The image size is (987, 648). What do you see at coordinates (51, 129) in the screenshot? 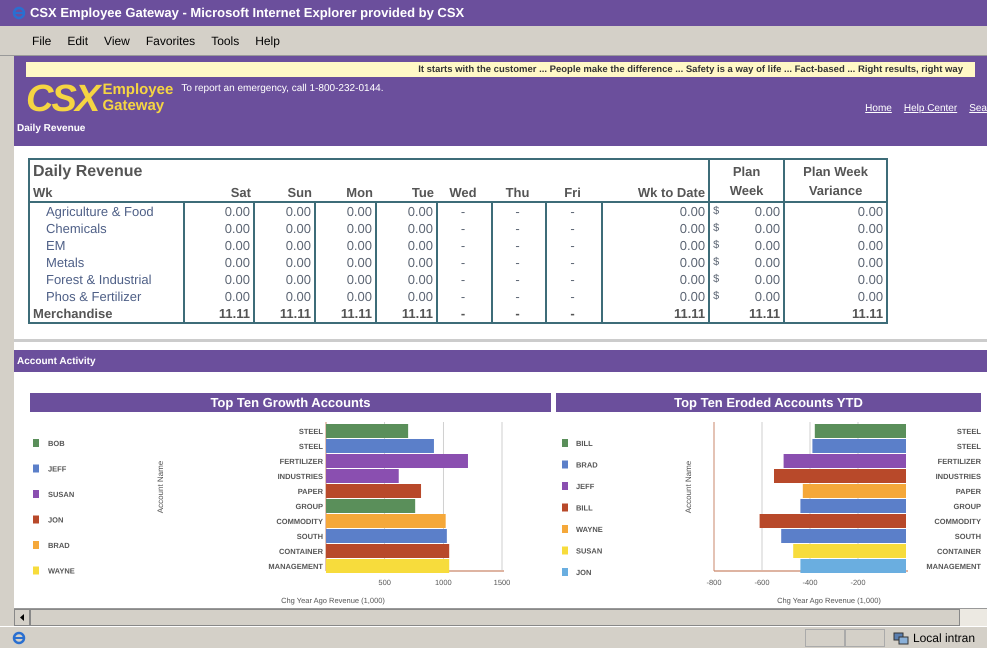
I see `section-title: Daily Revenue` at bounding box center [51, 129].